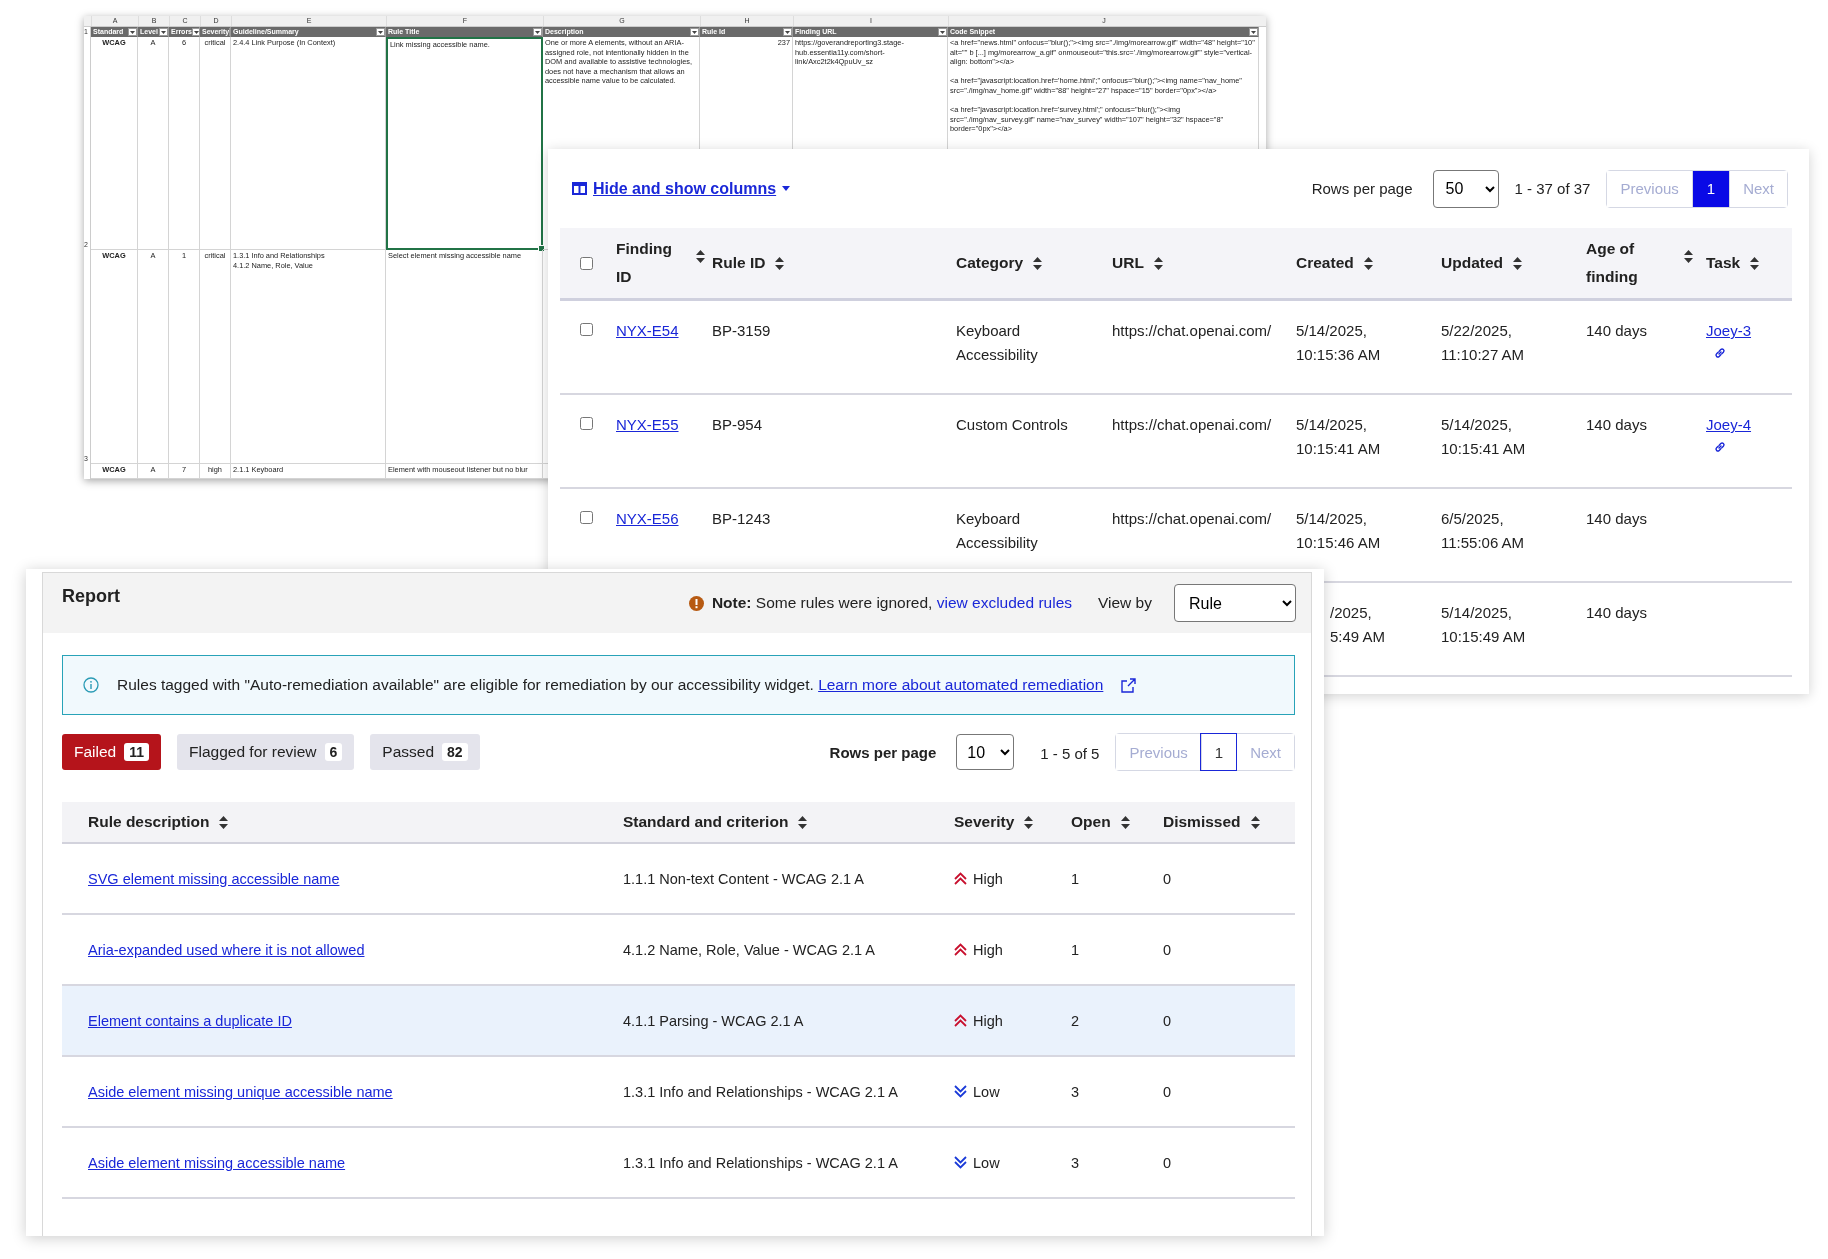  What do you see at coordinates (681, 188) in the screenshot?
I see `columns-menu-link: Hide and show columns` at bounding box center [681, 188].